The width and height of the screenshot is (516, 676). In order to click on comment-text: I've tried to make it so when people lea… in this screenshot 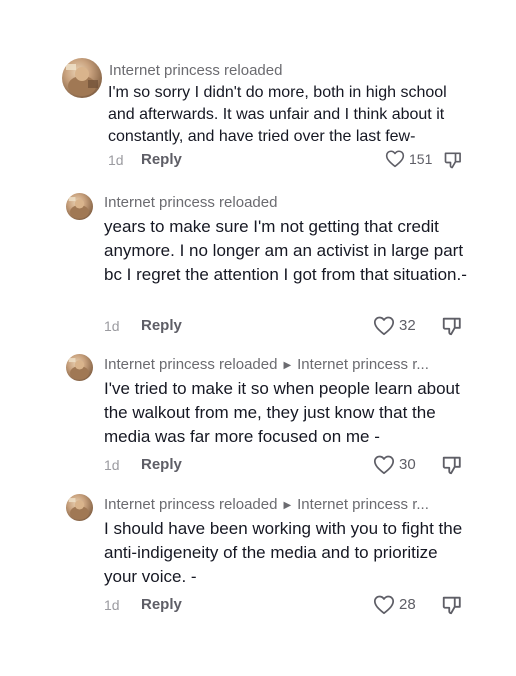, I will do `click(282, 412)`.